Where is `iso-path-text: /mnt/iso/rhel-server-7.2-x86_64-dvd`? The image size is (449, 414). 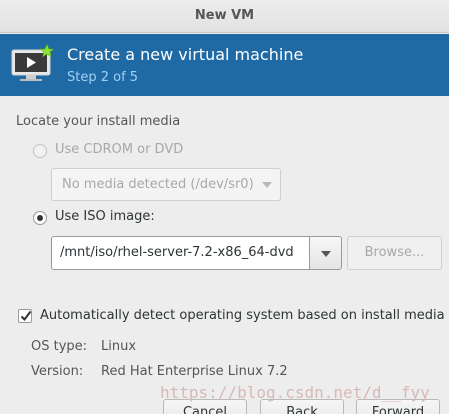
iso-path-text: /mnt/iso/rhel-server-7.2-x86_64-dvd is located at coordinates (177, 252).